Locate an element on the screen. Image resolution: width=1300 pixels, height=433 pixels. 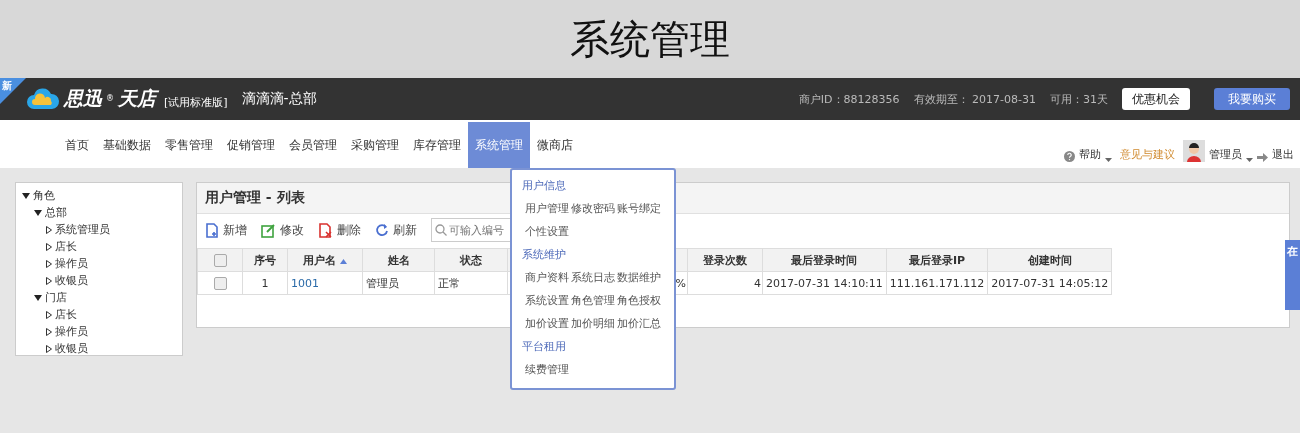
menu-item: 账号绑定 is located at coordinates (638, 208).